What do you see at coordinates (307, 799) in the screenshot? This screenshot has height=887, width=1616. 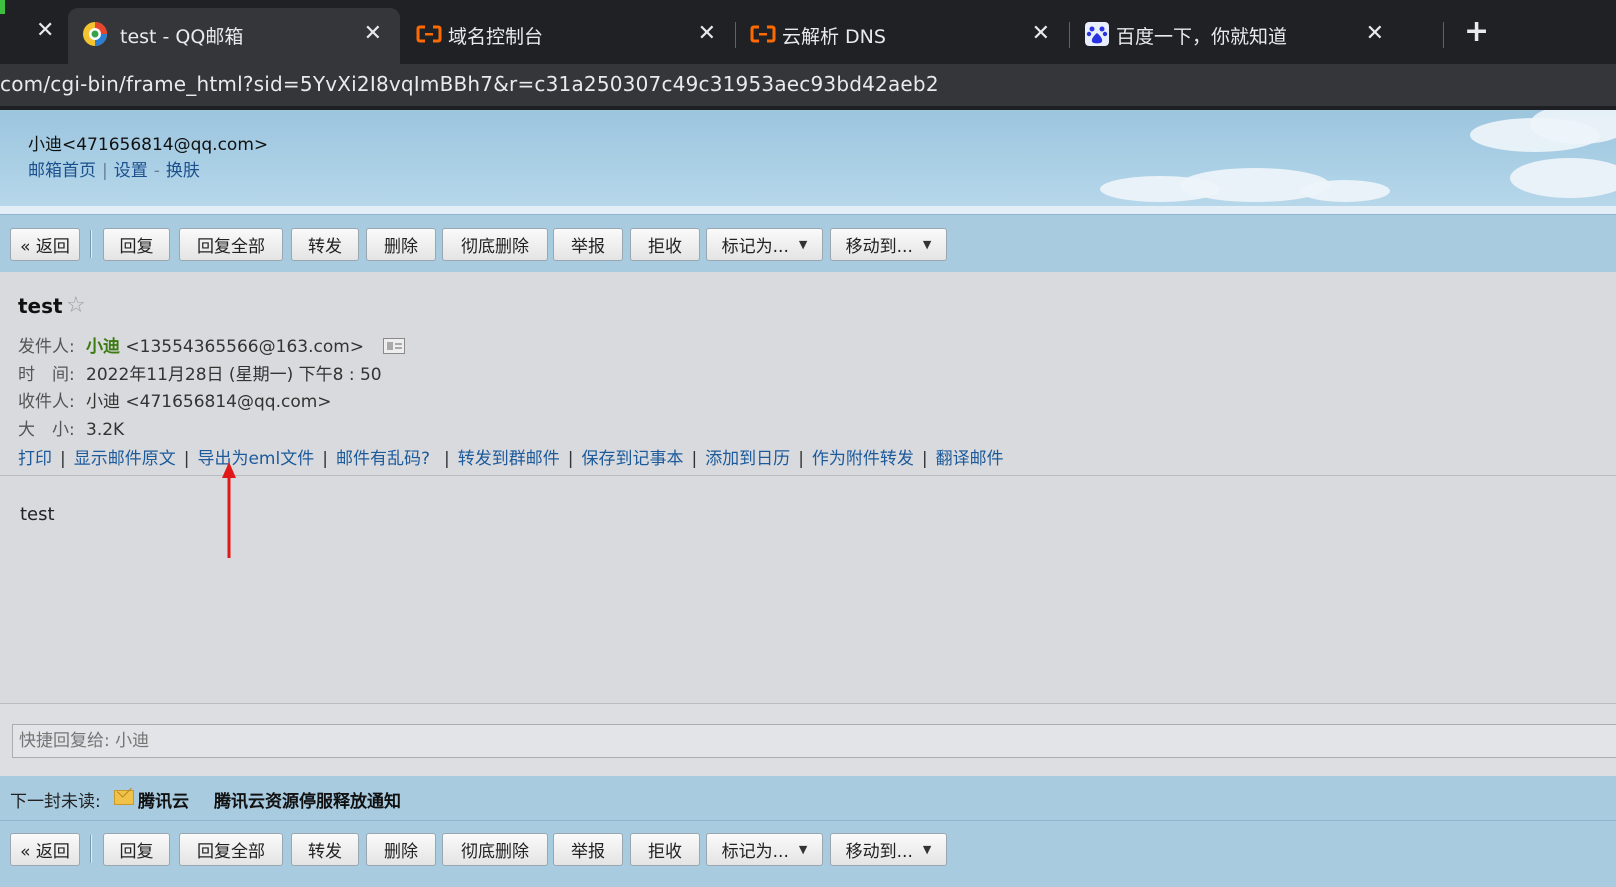 I see `next-unread-subject: 腾讯云资源停服释放通知` at bounding box center [307, 799].